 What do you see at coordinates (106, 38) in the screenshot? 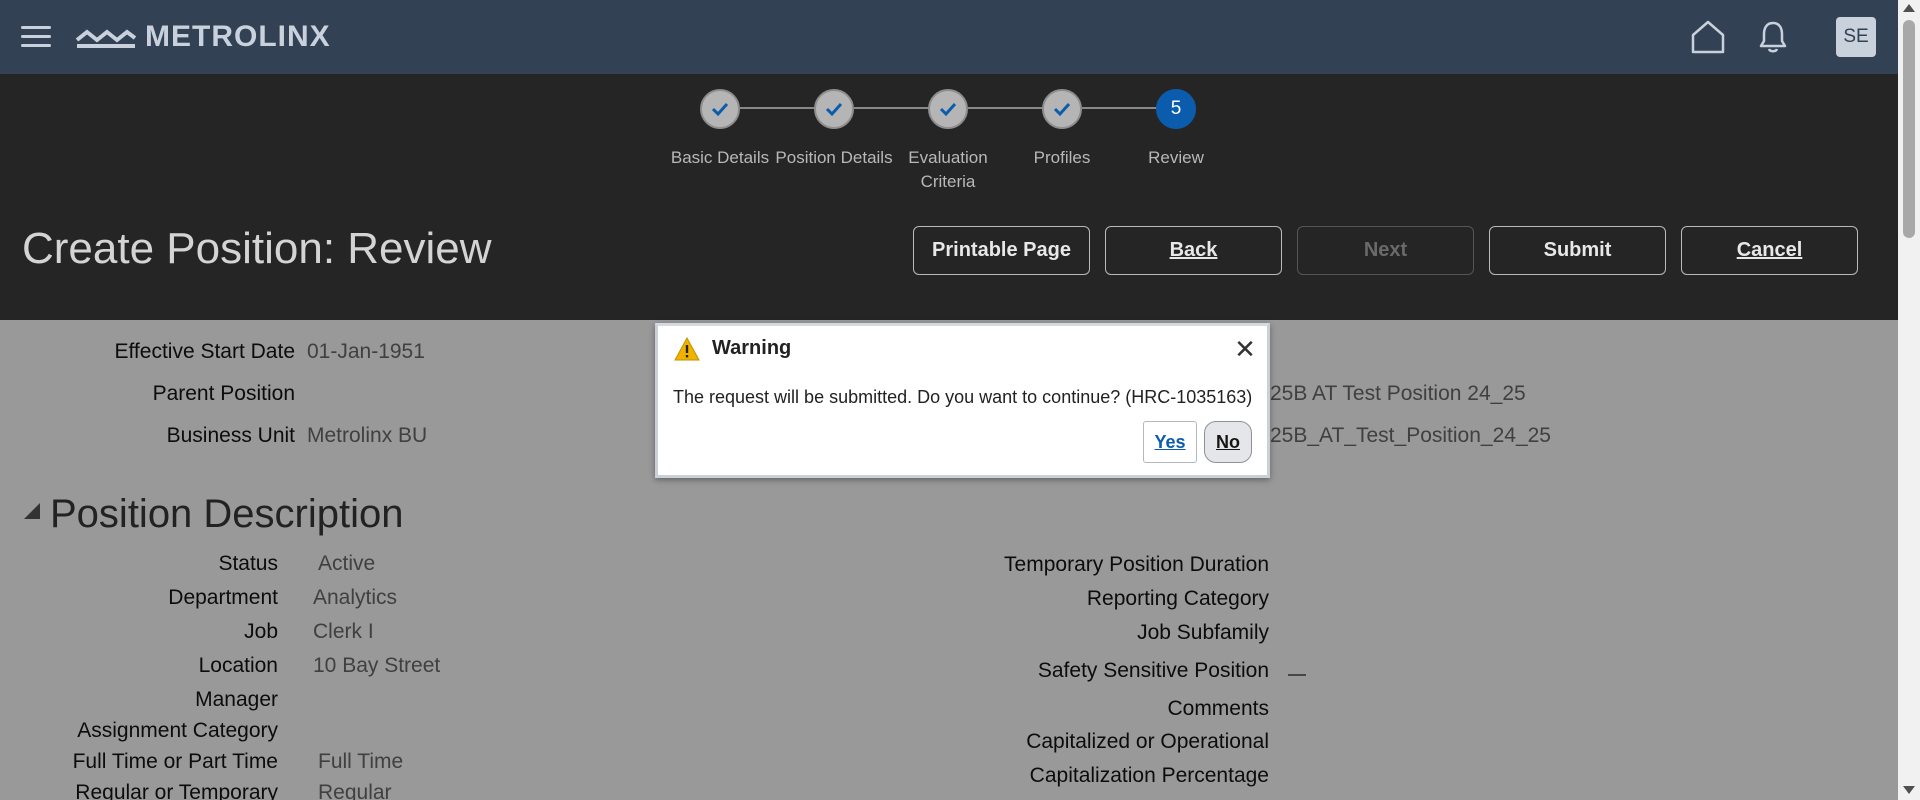
I see `logo-wave-icon` at bounding box center [106, 38].